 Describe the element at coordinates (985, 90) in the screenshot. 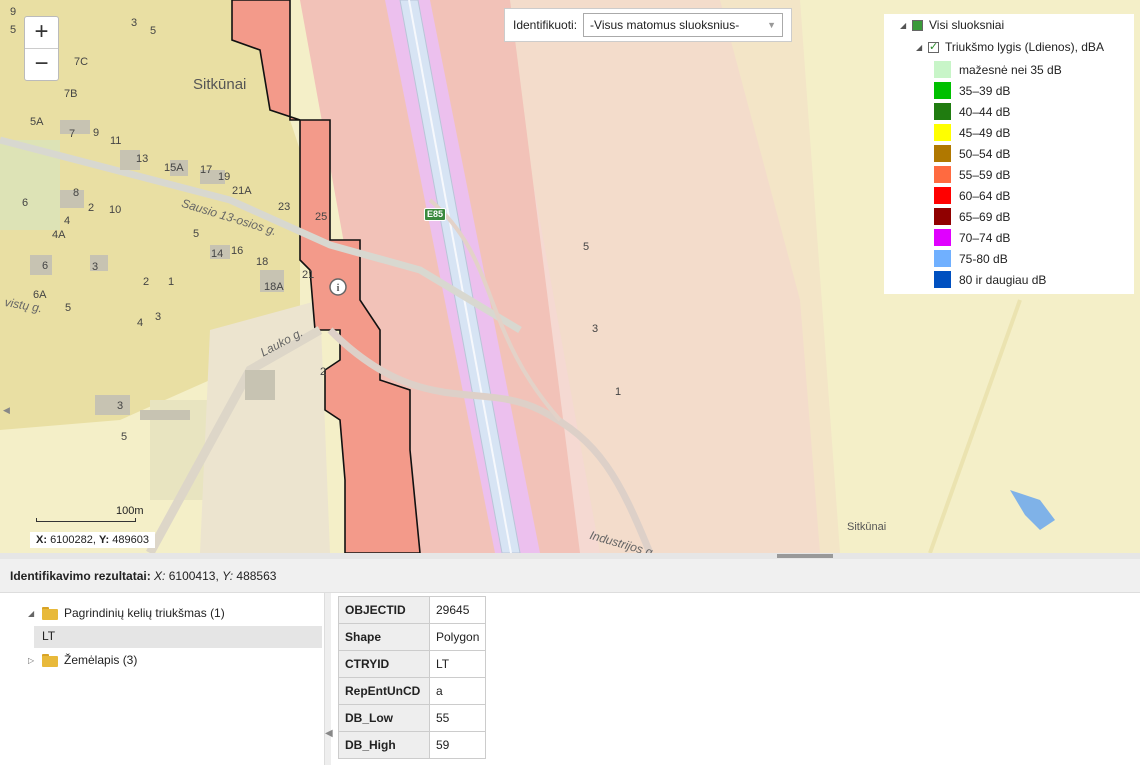

I see `legend-item-label: 35–39 dB` at that location.